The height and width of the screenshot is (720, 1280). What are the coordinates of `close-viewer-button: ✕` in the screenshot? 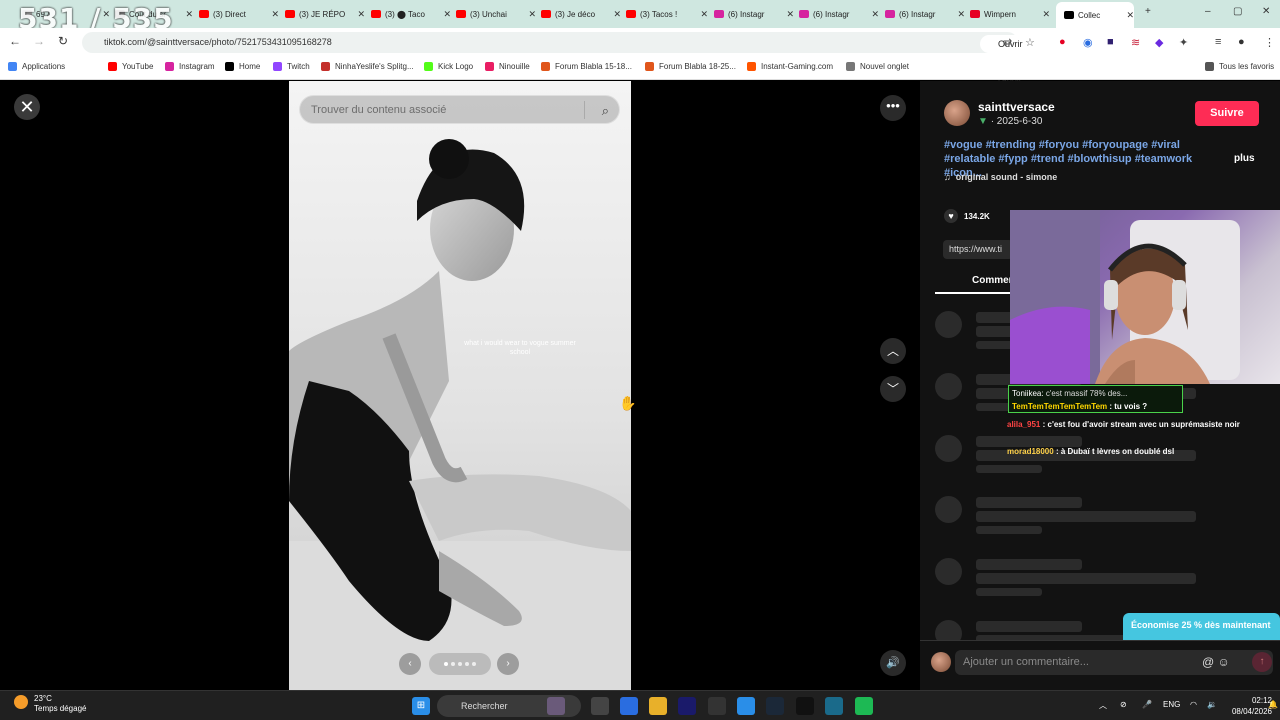 It's located at (27, 107).